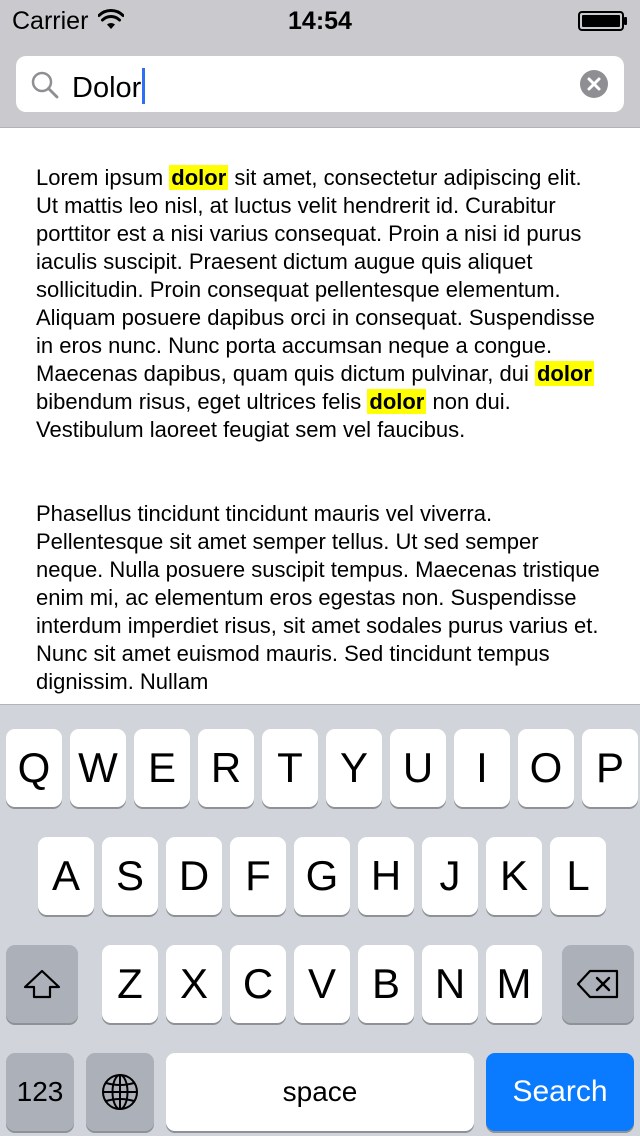  Describe the element at coordinates (202, 401) in the screenshot. I see `paragraph-text: bibendum risus, eget ultrices felis` at that location.